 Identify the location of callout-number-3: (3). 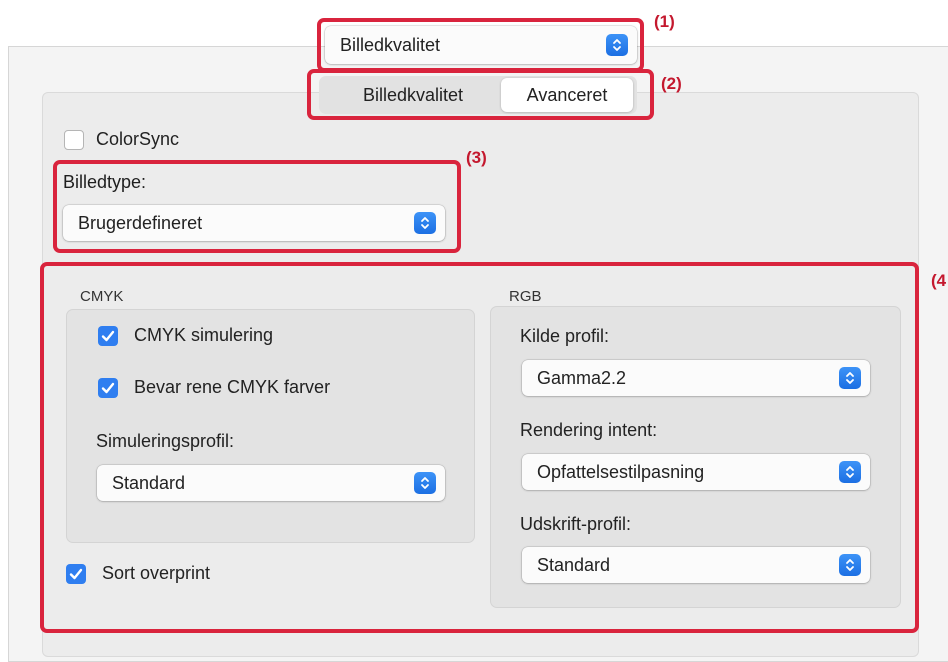
(476, 157).